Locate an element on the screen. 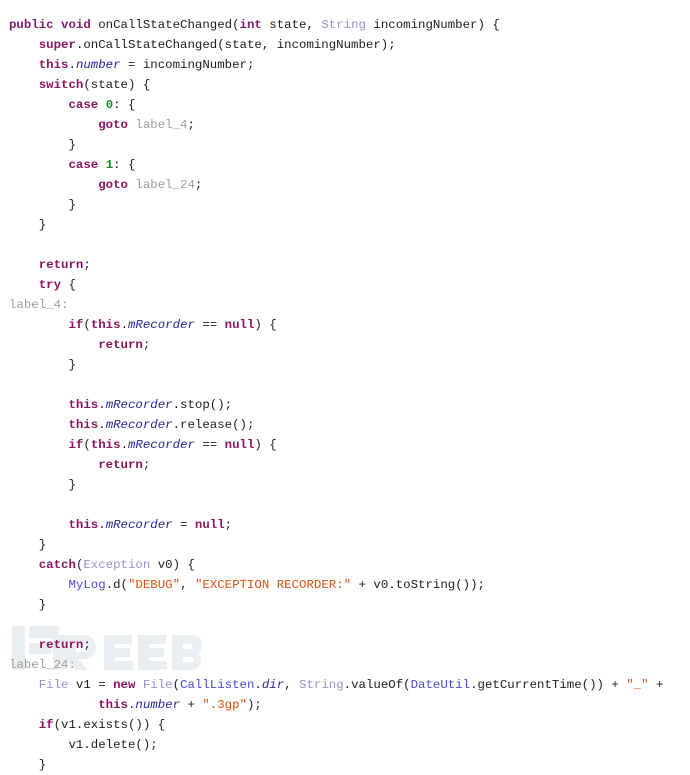 The image size is (690, 775). code-token: File is located at coordinates (157, 685).